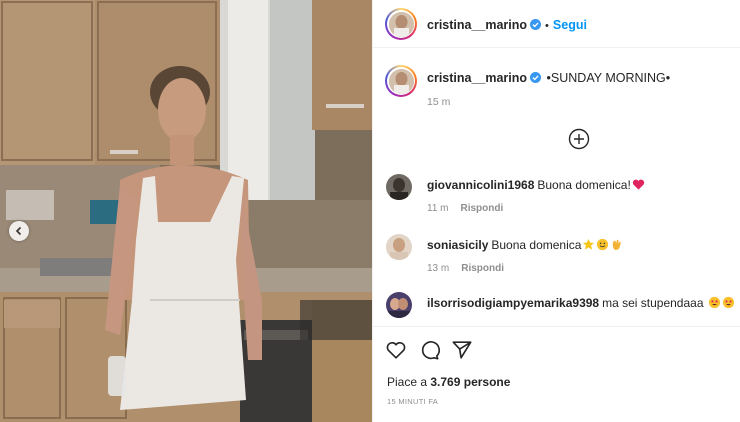  I want to click on likes-number: 3.769, so click(445, 382).